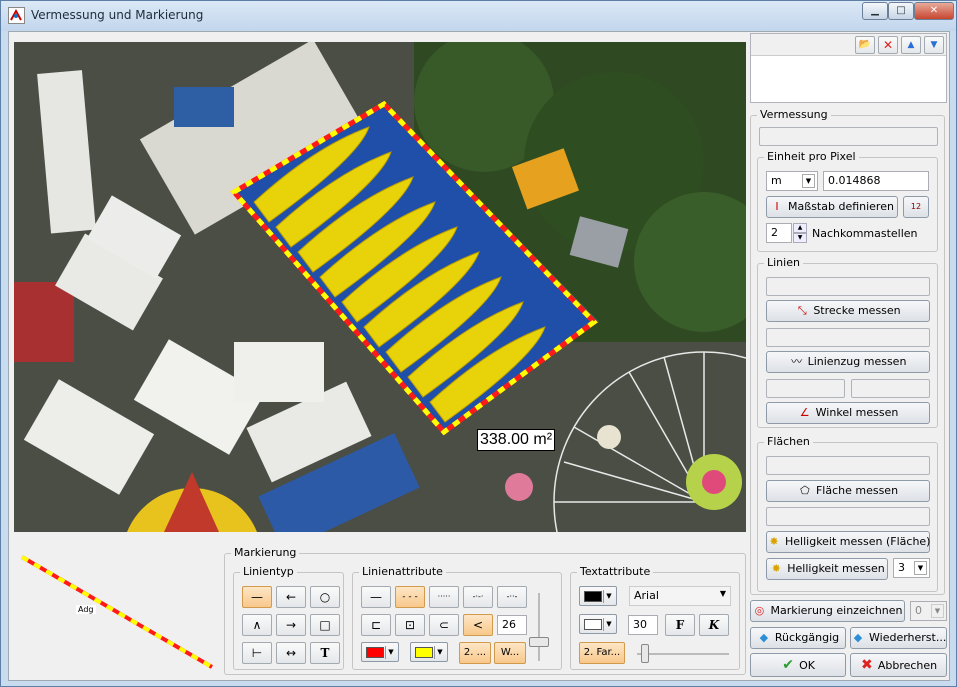 This screenshot has width=957, height=687. I want to click on italic-button: K, so click(714, 625).